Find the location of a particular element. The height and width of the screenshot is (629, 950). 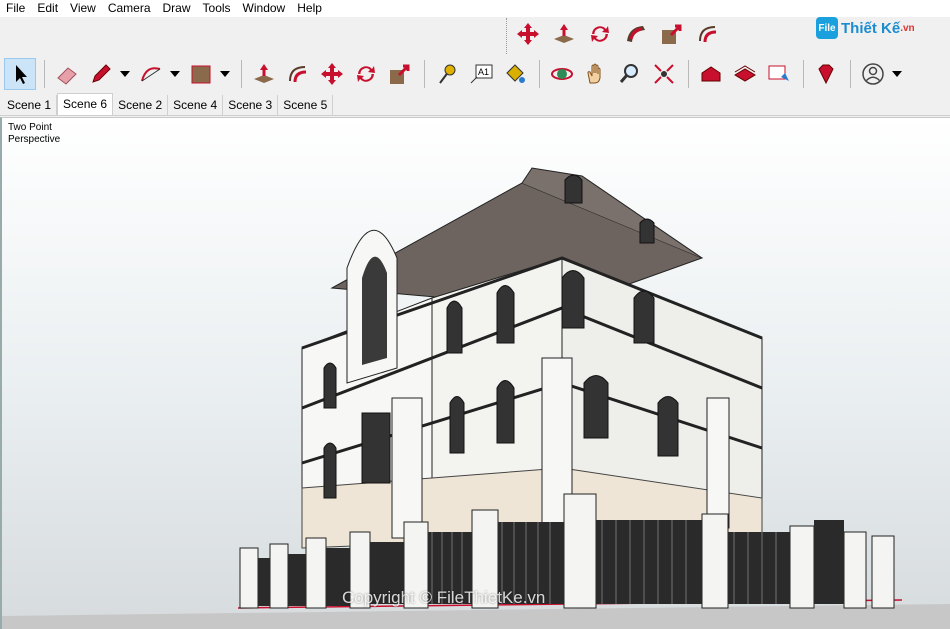

zoom-tool is located at coordinates (630, 74).